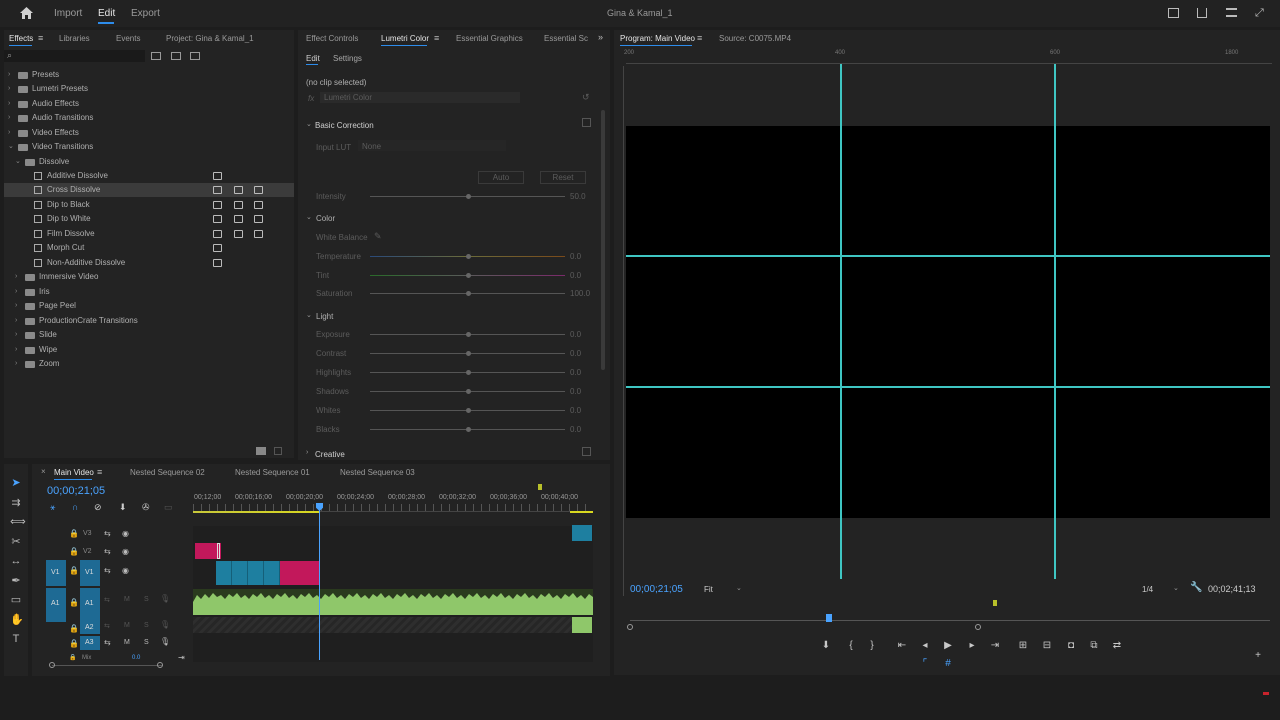  I want to click on wrench-icon: 🔧, so click(1196, 587).